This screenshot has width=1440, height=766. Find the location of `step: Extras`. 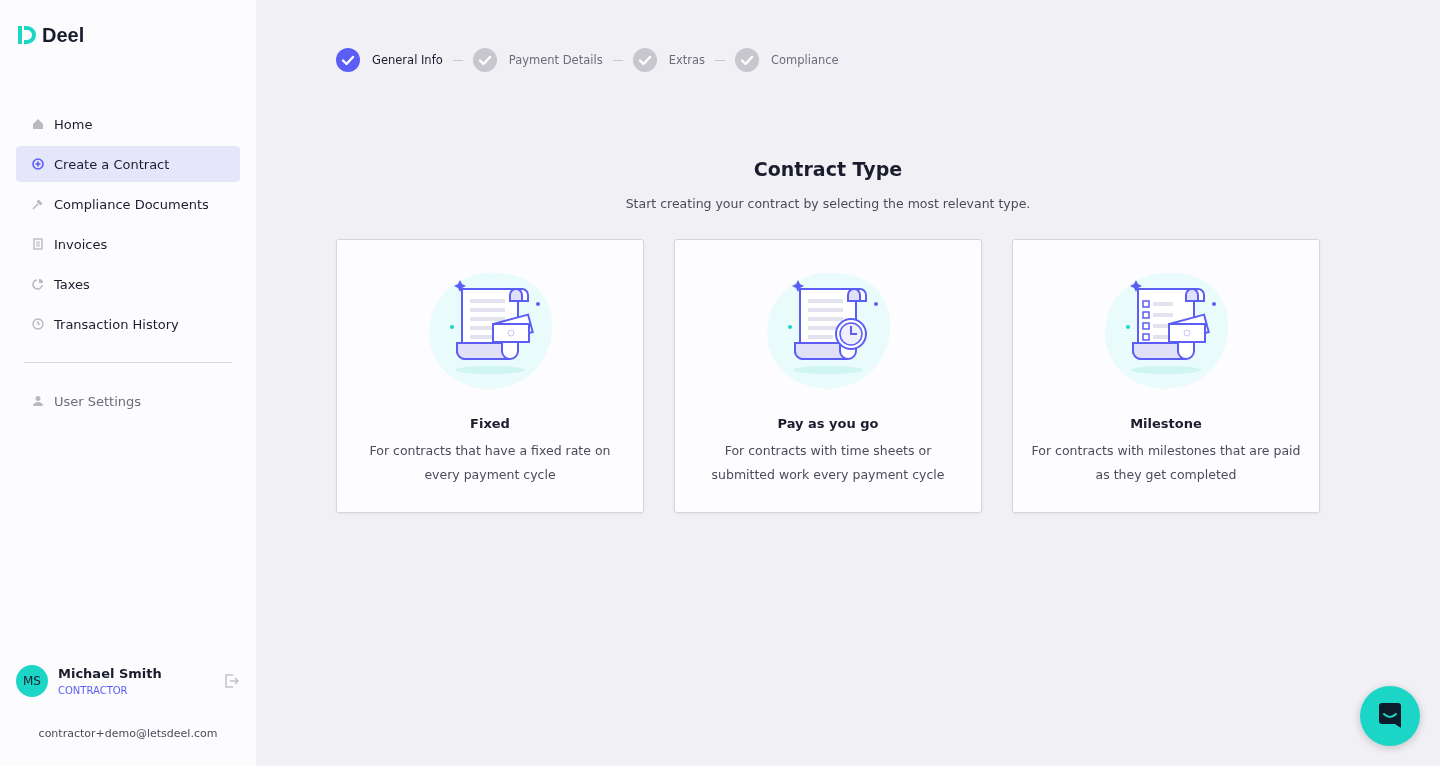

step: Extras is located at coordinates (668, 60).